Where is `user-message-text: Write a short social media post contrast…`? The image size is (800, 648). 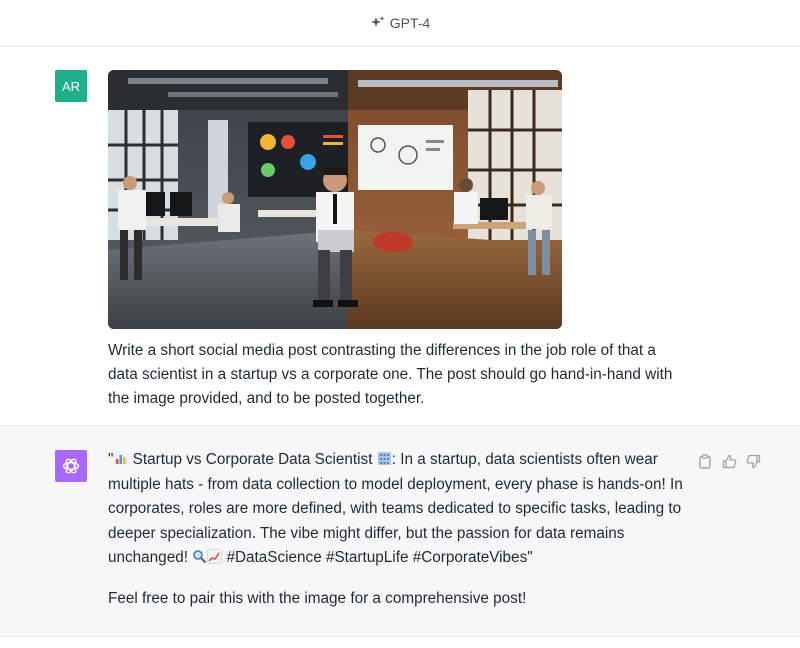
user-message-text: Write a short social media post contrast… is located at coordinates (390, 374).